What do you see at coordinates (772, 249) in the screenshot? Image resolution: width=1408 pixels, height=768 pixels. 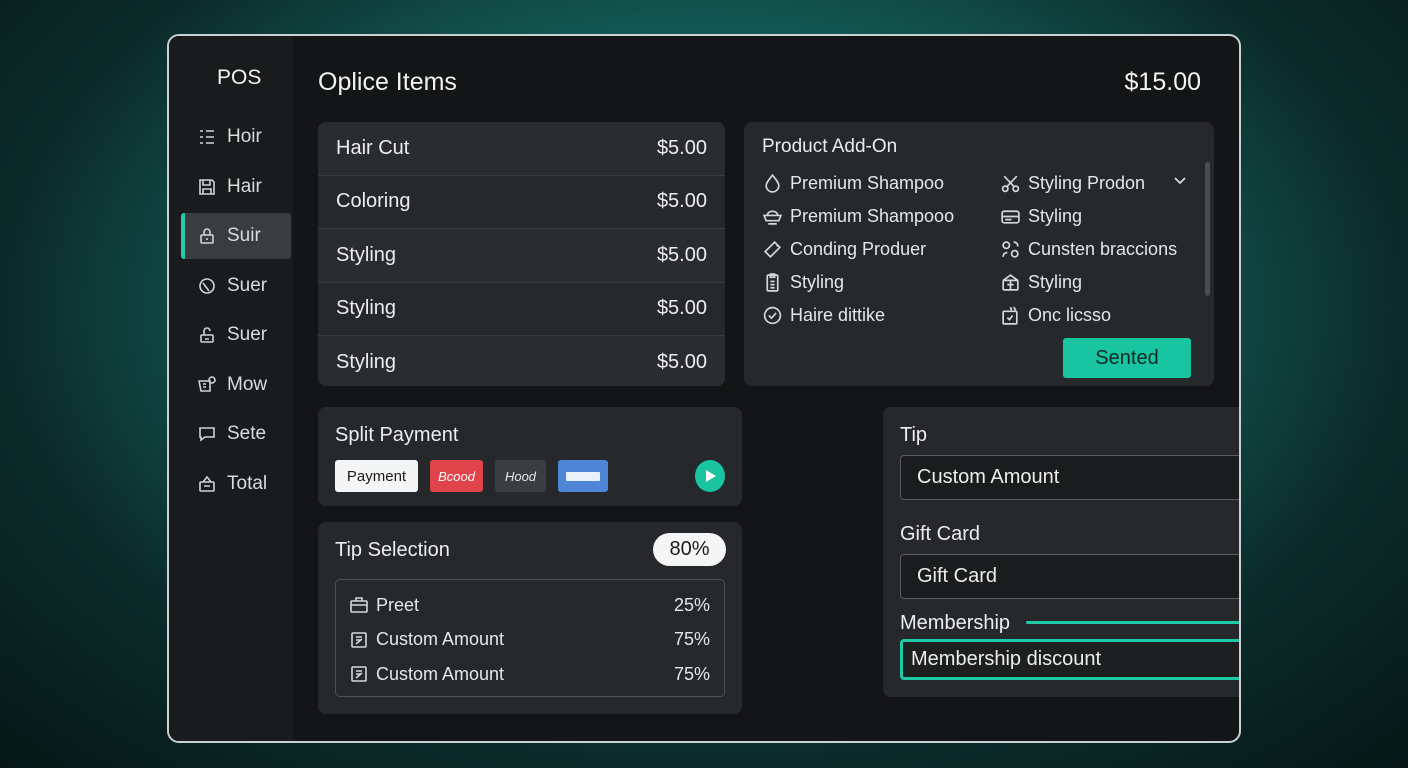 I see `tag-icon` at bounding box center [772, 249].